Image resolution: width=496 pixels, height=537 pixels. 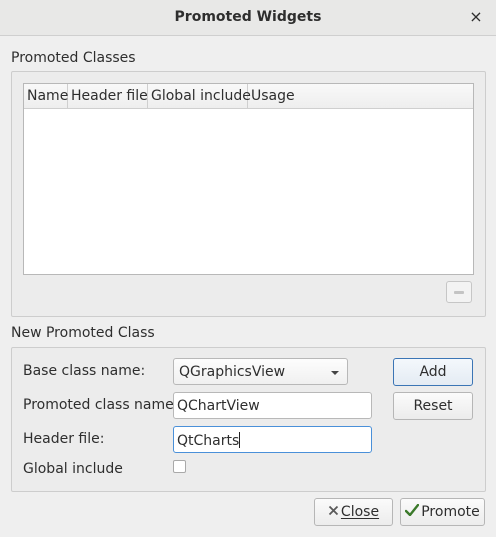 What do you see at coordinates (46, 96) in the screenshot?
I see `column-header-name: Name` at bounding box center [46, 96].